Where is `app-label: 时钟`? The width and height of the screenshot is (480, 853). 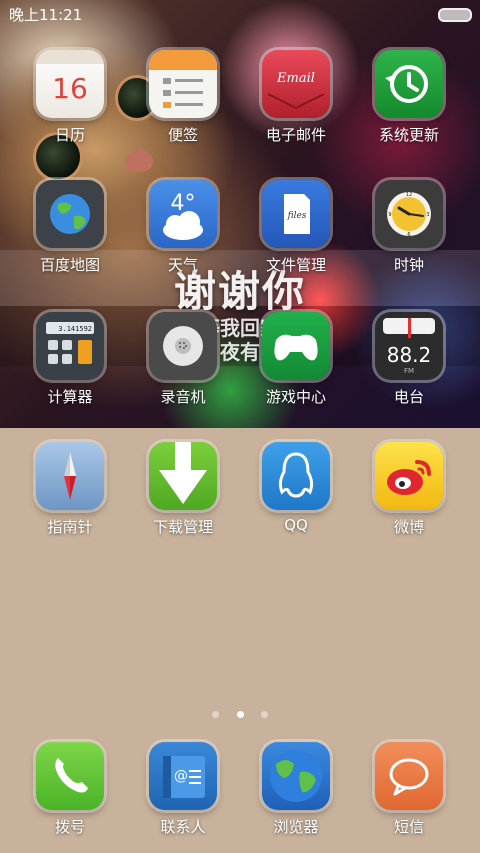 app-label: 时钟 is located at coordinates (408, 265).